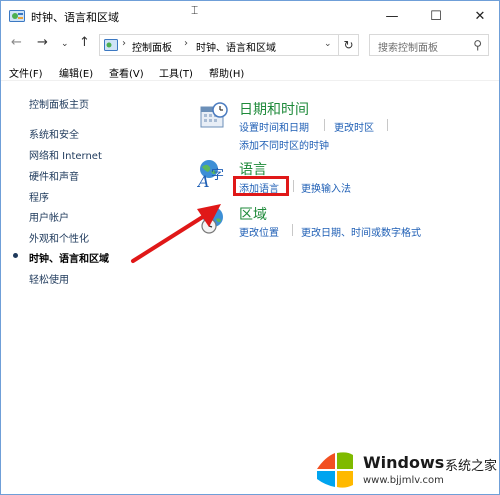 This screenshot has width=500, height=495. I want to click on search-icon: ⚲, so click(477, 45).